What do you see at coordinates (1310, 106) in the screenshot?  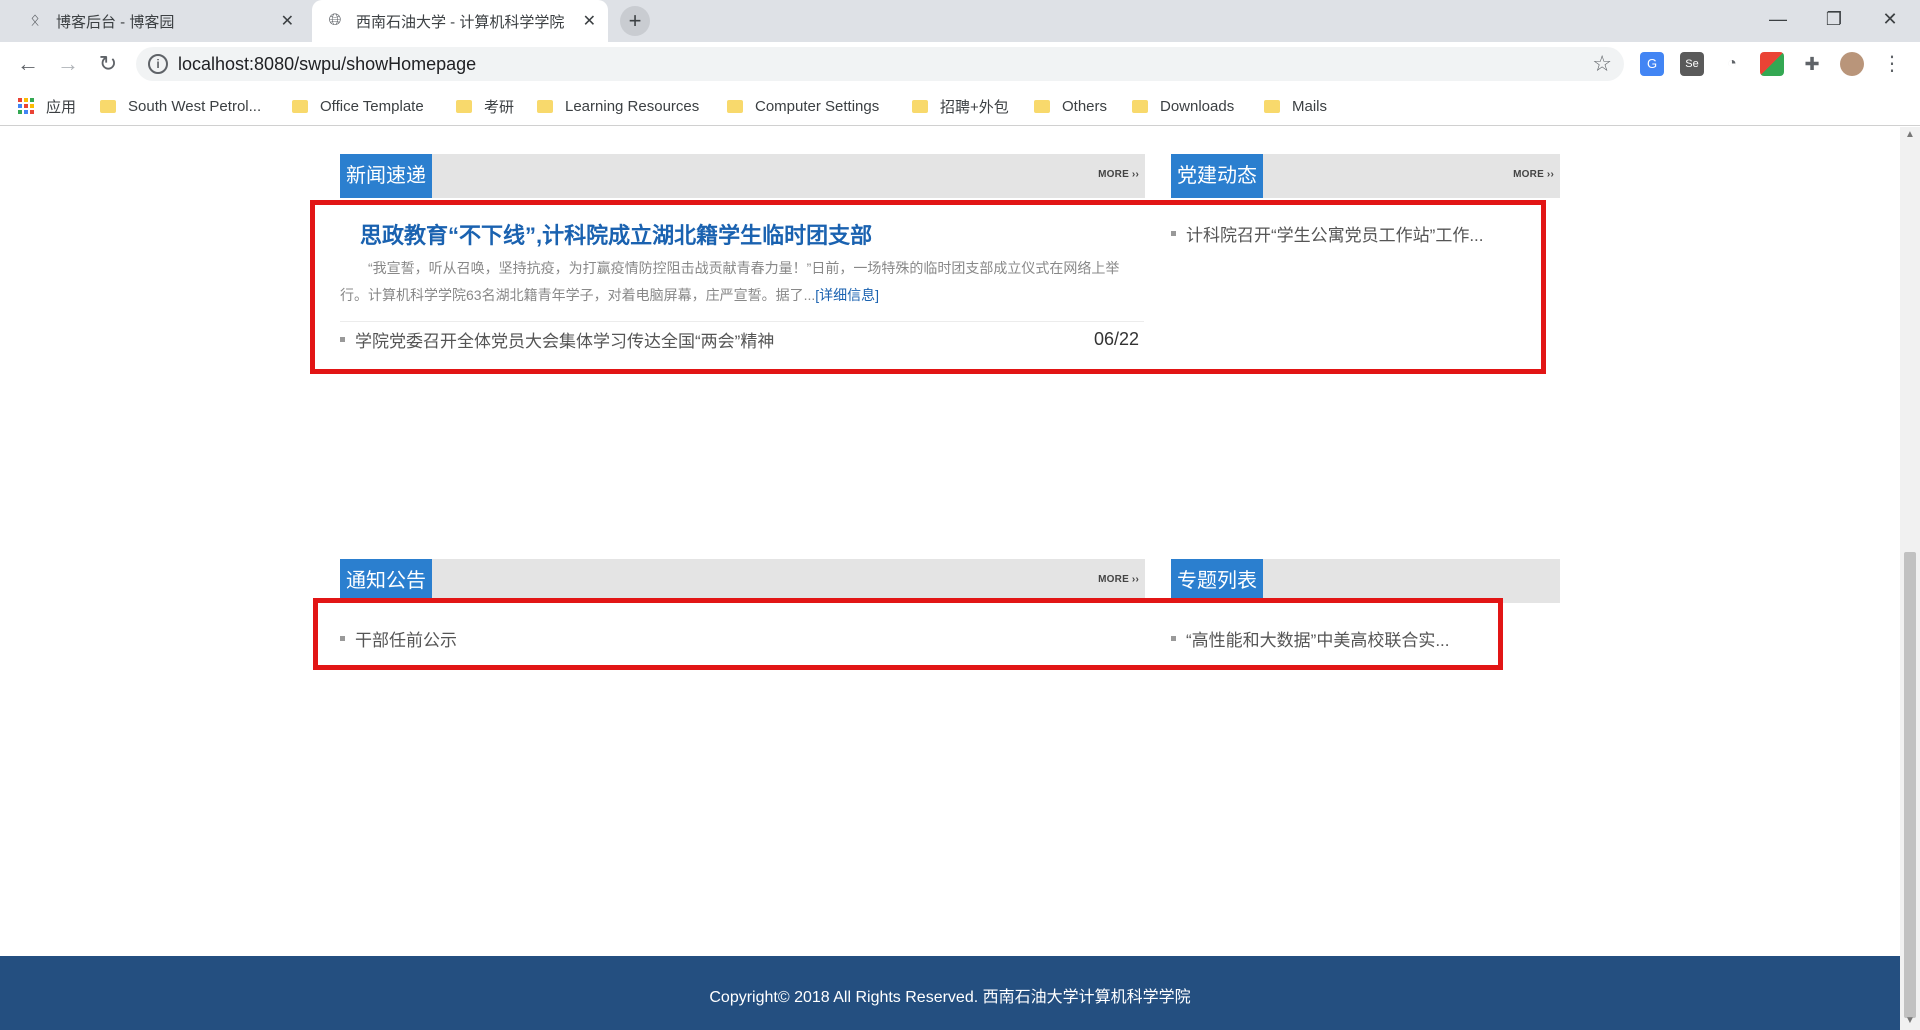 I see `bookmark-label: Mails` at bounding box center [1310, 106].